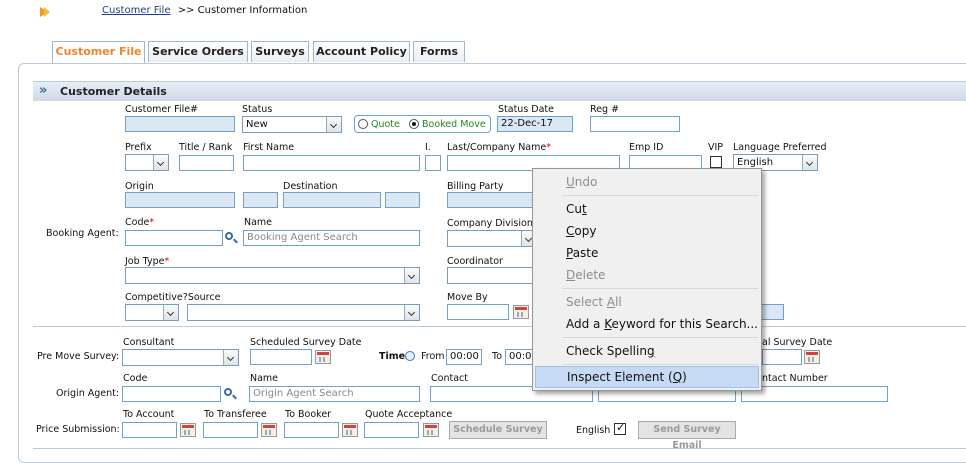 The height and width of the screenshot is (463, 966). Describe the element at coordinates (292, 124) in the screenshot. I see `status-select: New` at that location.